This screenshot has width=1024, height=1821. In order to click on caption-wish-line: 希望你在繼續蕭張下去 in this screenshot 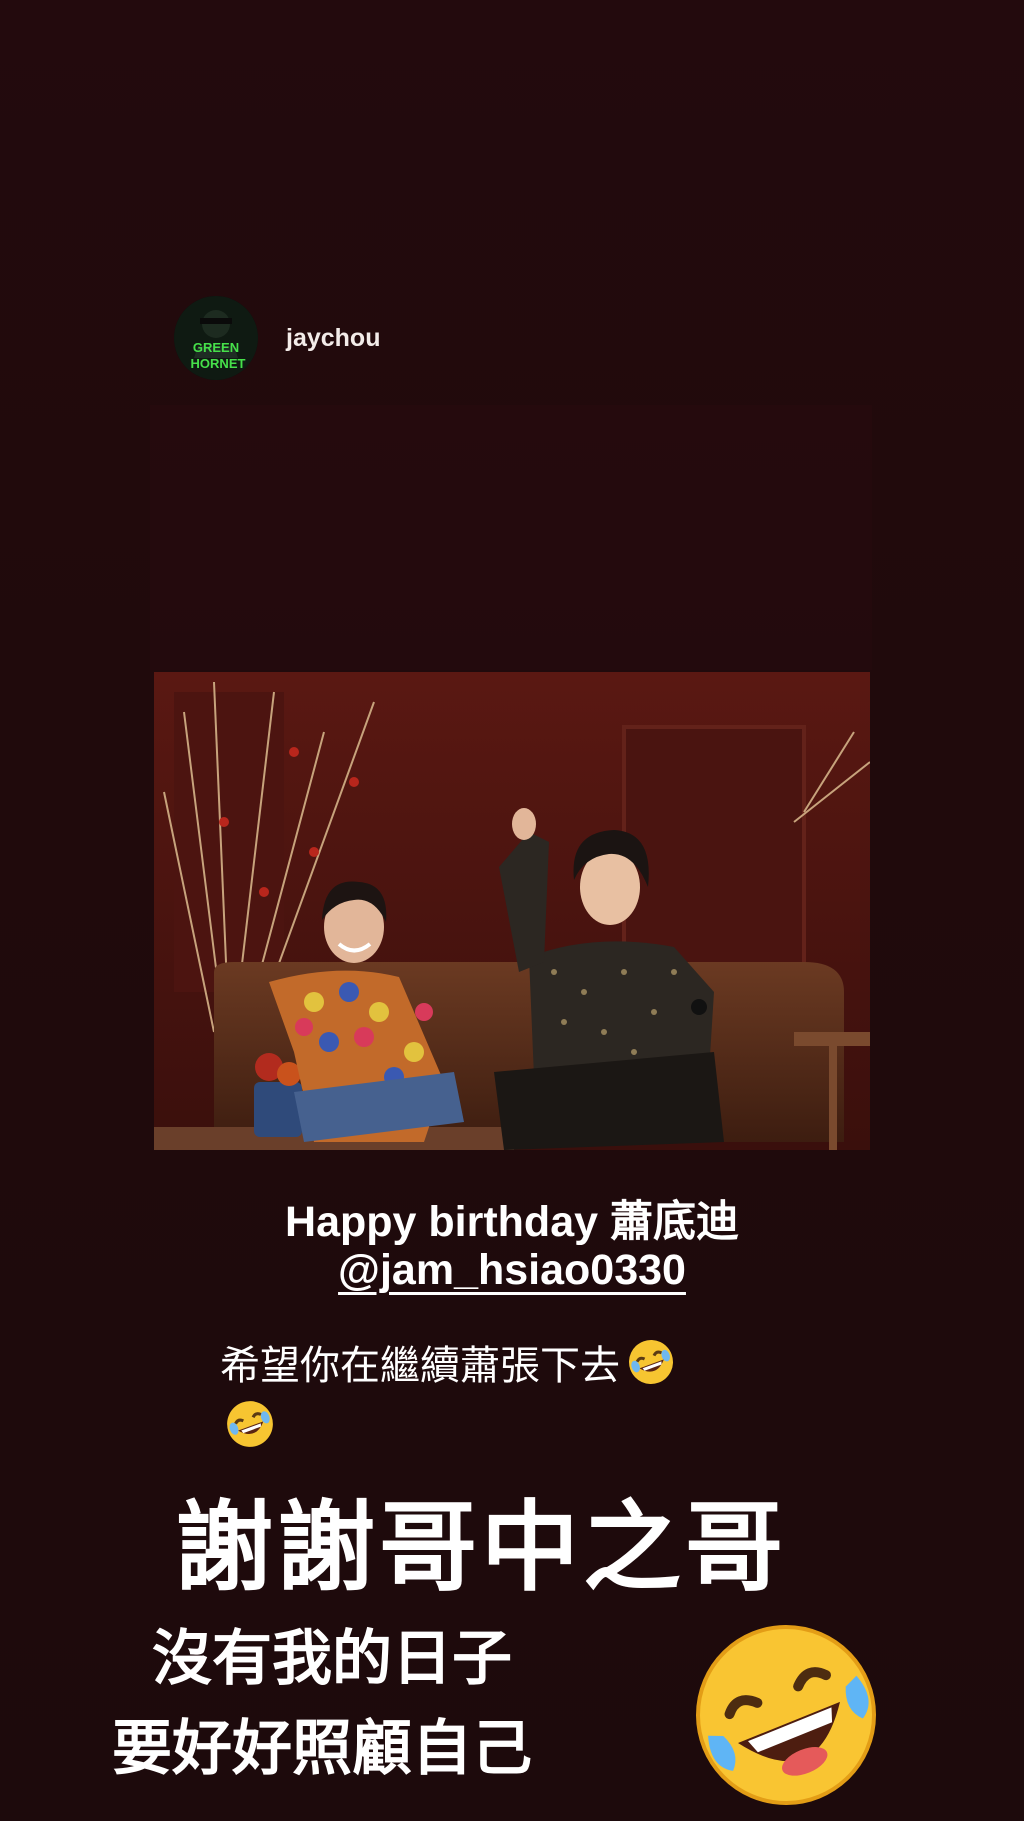, I will do `click(448, 1362)`.